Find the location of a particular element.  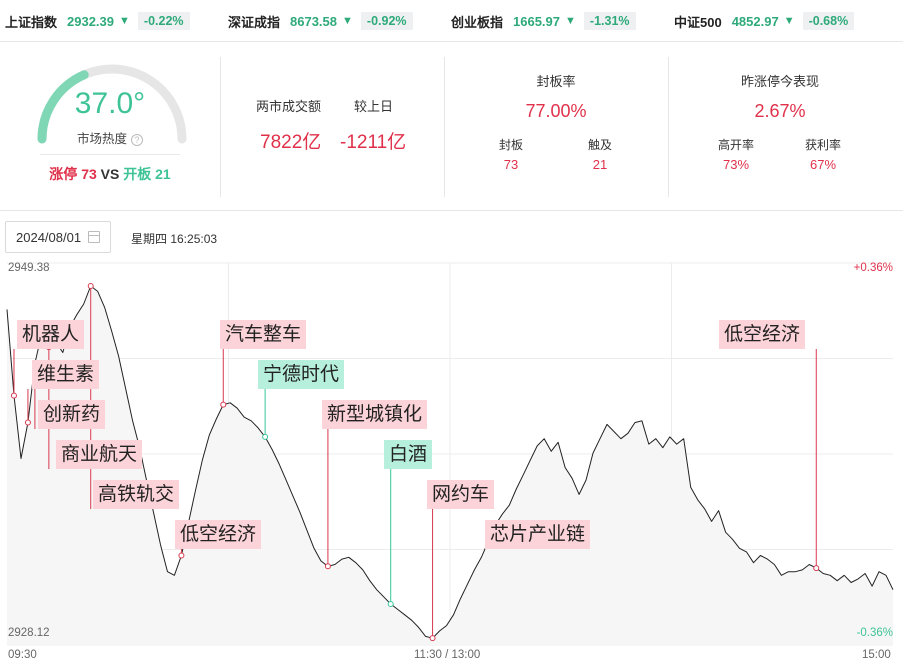

bottom-pct-label: -0.36% is located at coordinates (874, 633).